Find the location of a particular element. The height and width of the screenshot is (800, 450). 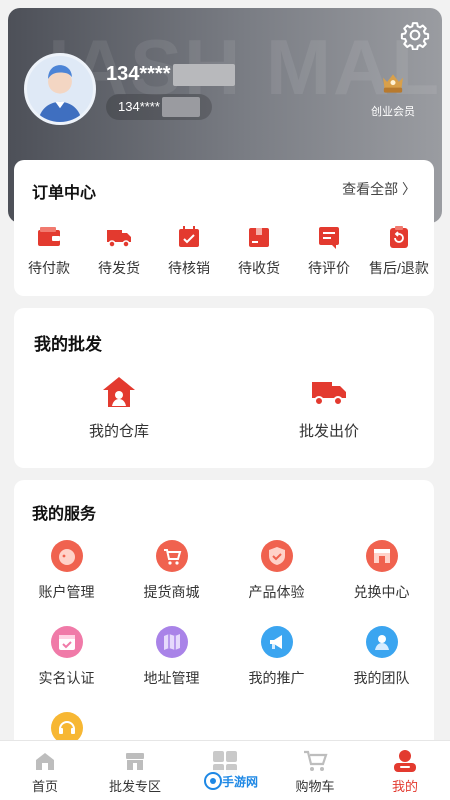

user-avatar-icon is located at coordinates (60, 93).